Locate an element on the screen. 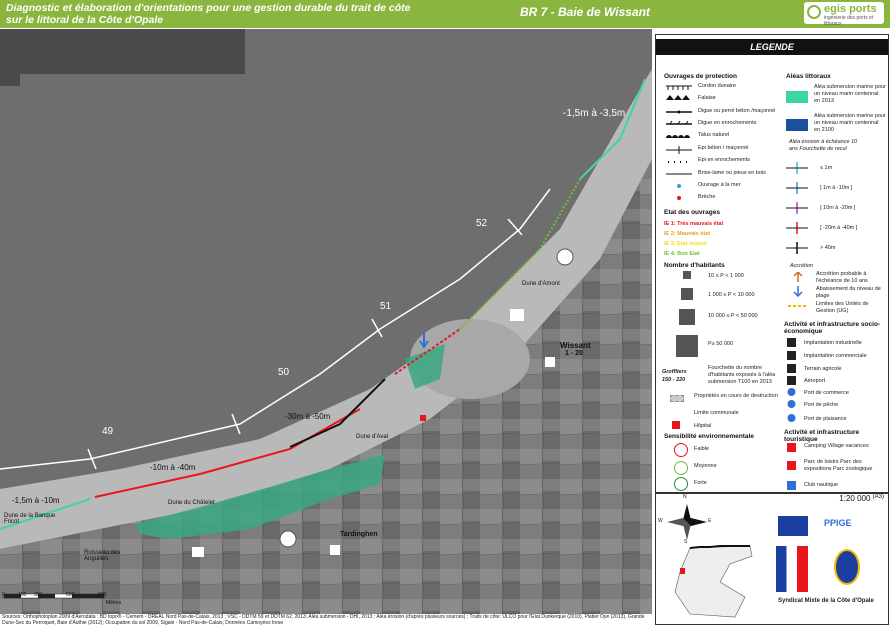  scale-tick-300: 300 is located at coordinates (38, 595).